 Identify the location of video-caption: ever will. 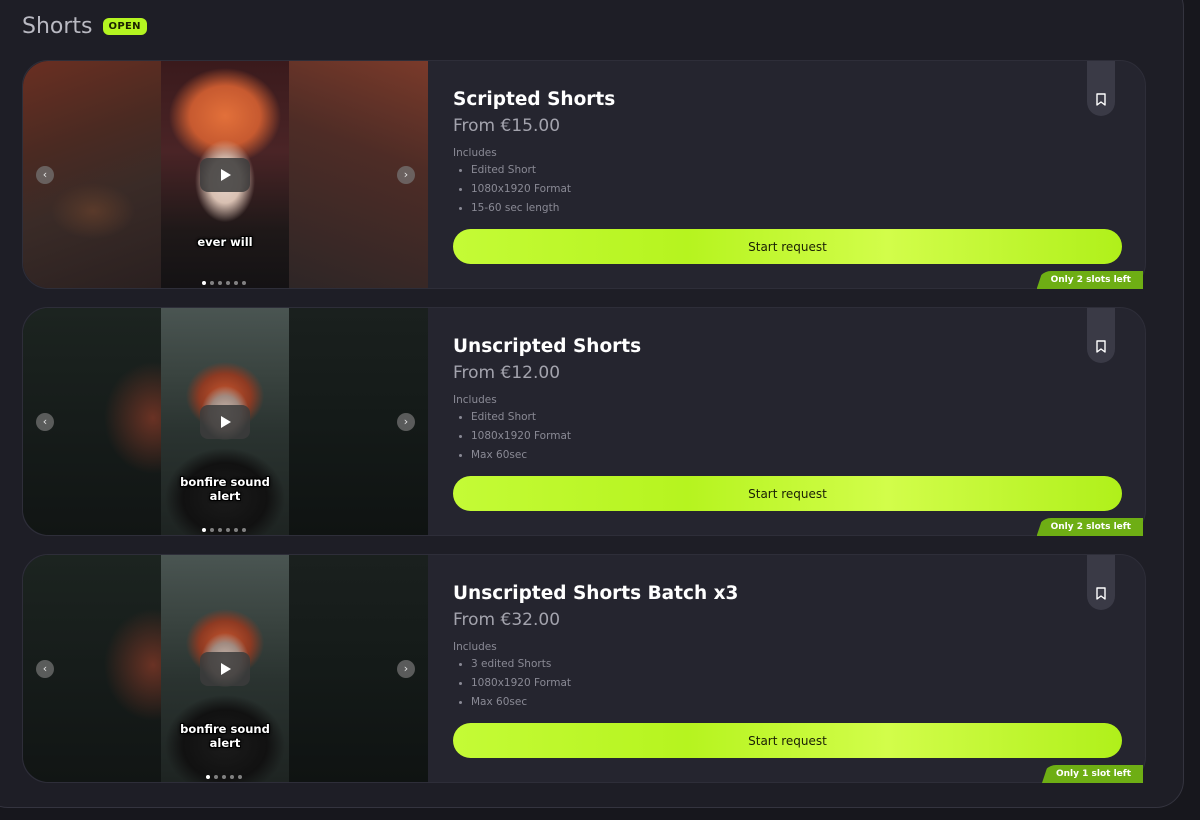
(225, 242).